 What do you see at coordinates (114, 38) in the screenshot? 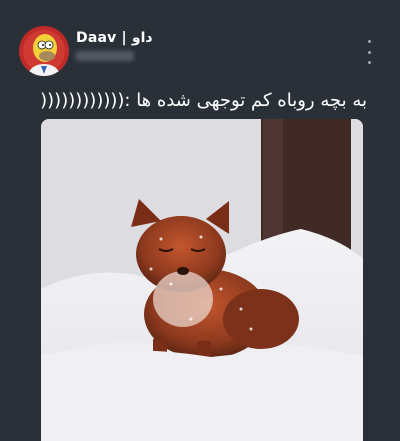
I see `author-name: Daav | داو` at bounding box center [114, 38].